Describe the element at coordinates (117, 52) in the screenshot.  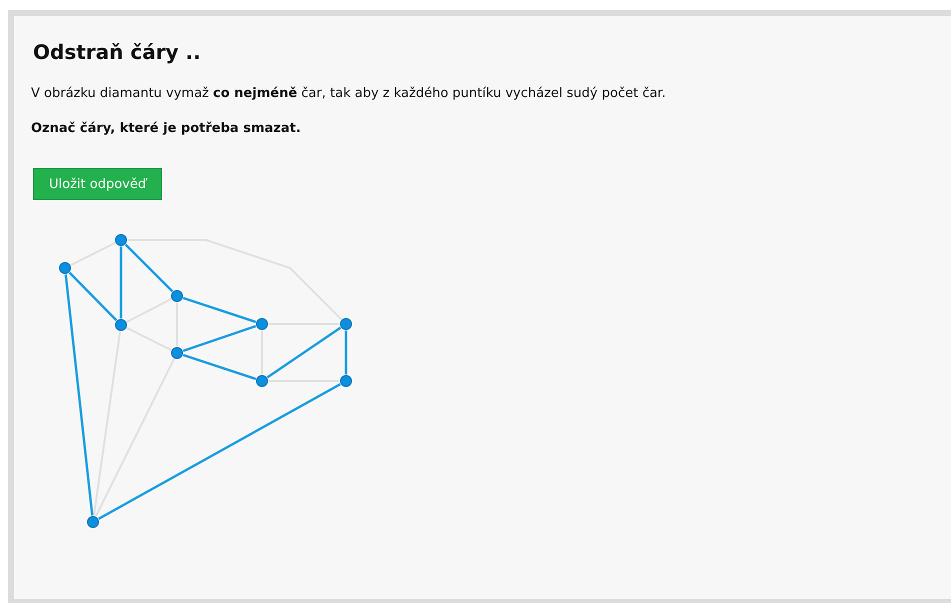
I see `task-title: Odstraň čáry ..` at that location.